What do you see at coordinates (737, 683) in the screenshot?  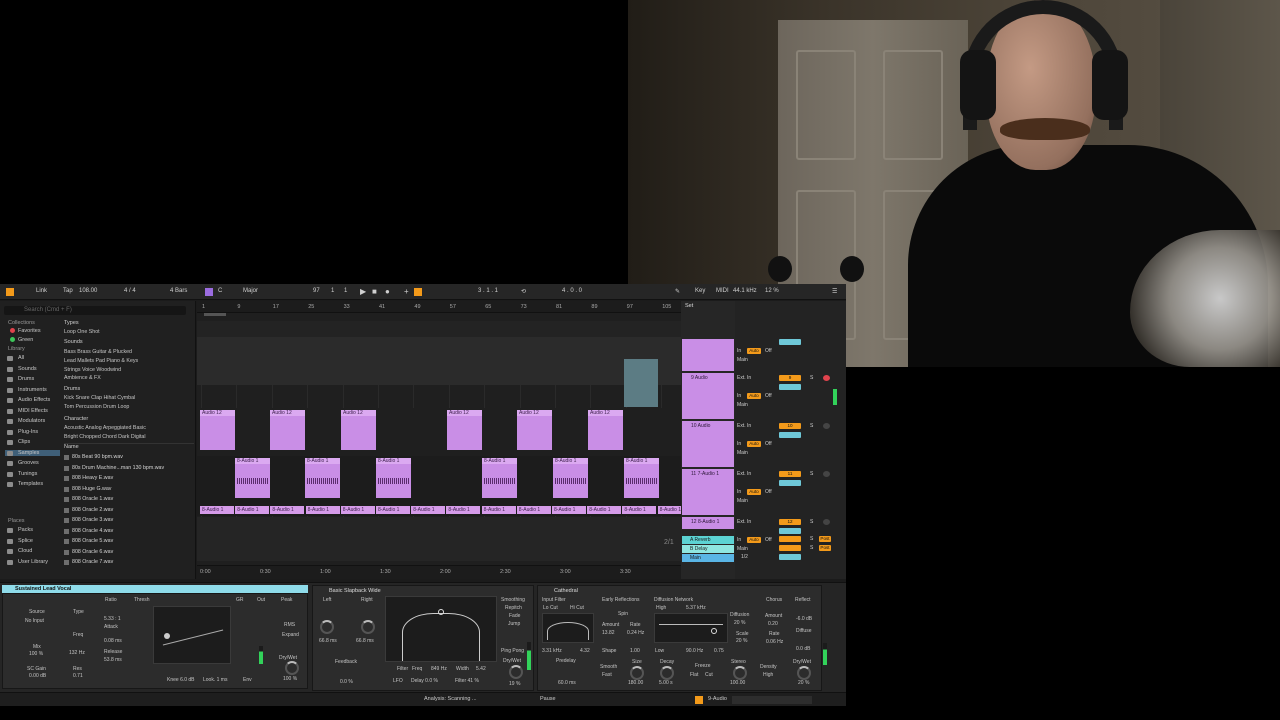 I see `stereo-value: 100.00` at bounding box center [737, 683].